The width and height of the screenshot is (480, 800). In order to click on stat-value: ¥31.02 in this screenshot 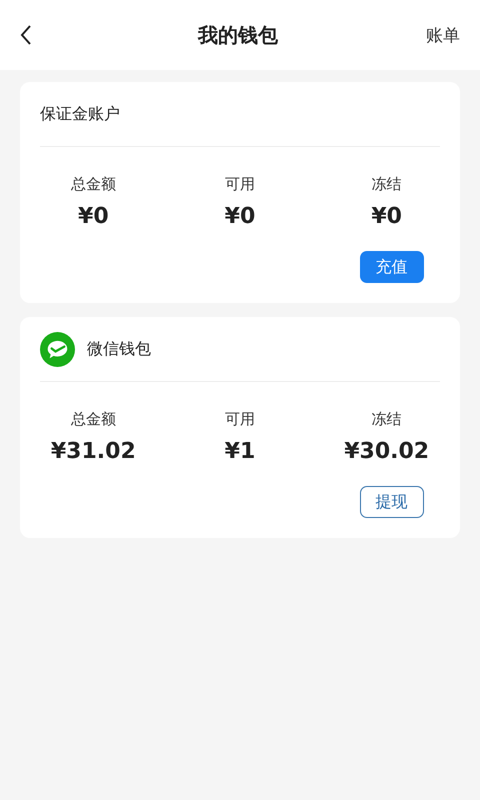, I will do `click(93, 451)`.